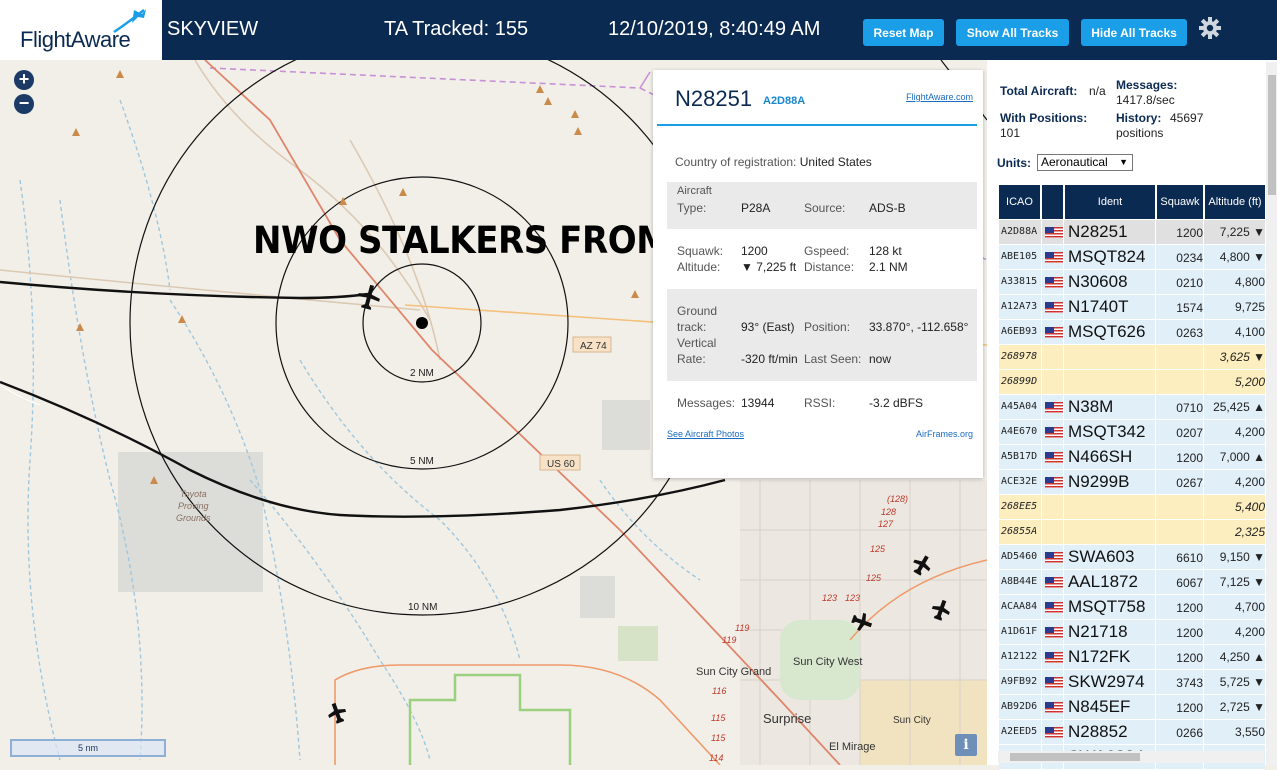 Image resolution: width=1277 pixels, height=770 pixels. What do you see at coordinates (1132, 607) in the screenshot?
I see `table-row: ACAA84 MSQT758 1200 4,700` at bounding box center [1132, 607].